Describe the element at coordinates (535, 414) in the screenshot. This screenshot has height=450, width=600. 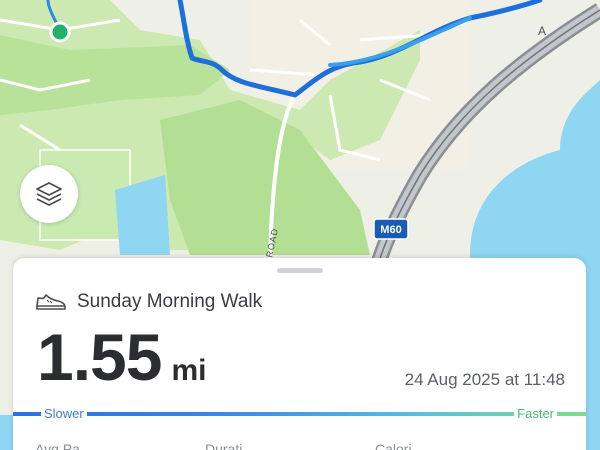
I see `pace-faster-label: Faster` at that location.